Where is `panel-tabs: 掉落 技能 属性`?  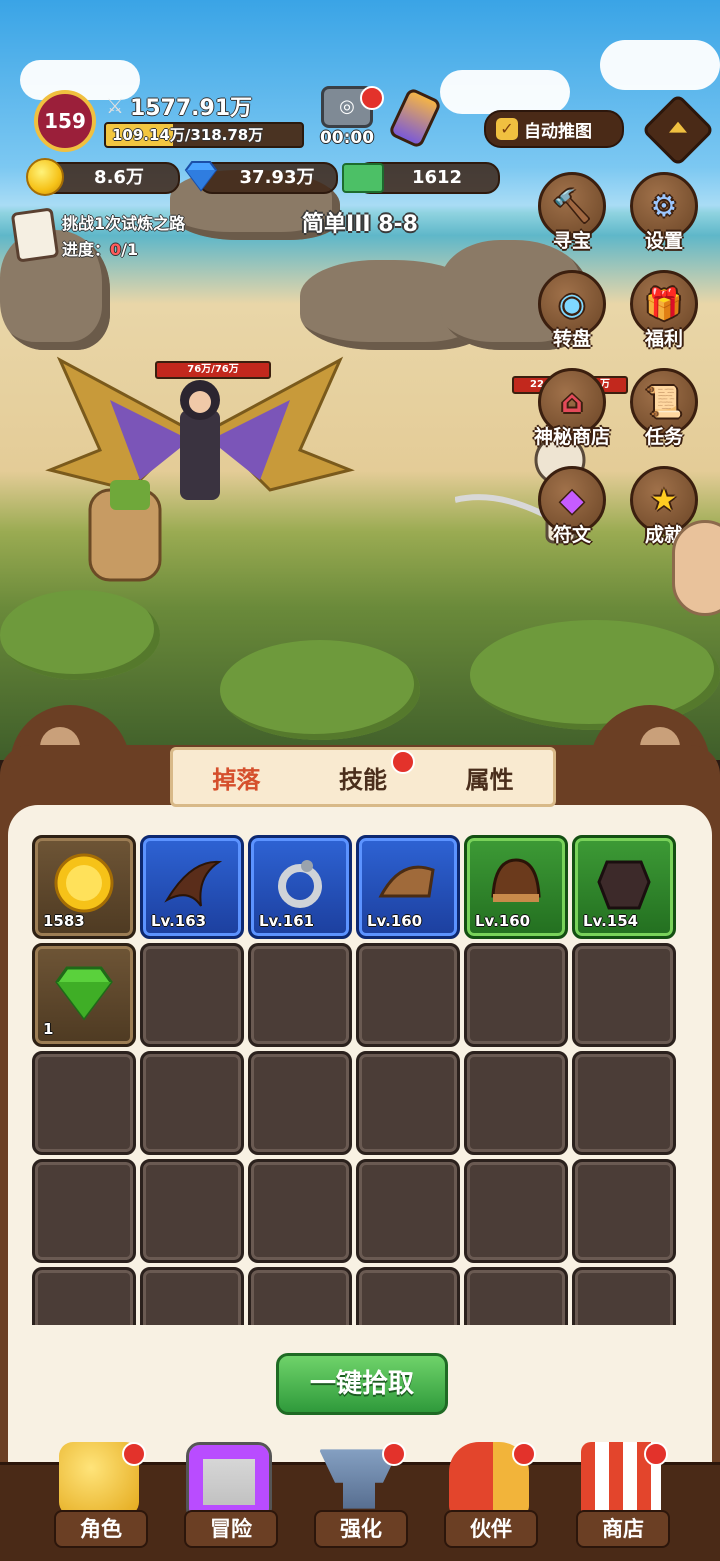 panel-tabs: 掉落 技能 属性 is located at coordinates (363, 777).